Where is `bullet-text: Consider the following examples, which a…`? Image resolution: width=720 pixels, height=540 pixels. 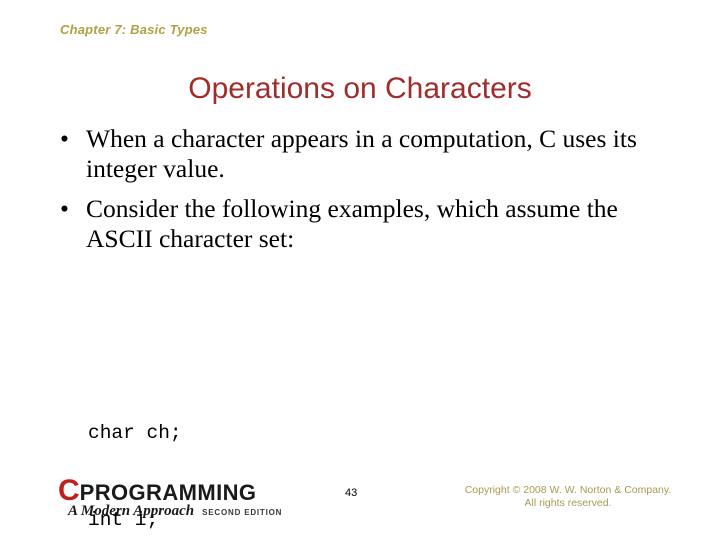
bullet-text: Consider the following examples, which a… is located at coordinates (352, 223).